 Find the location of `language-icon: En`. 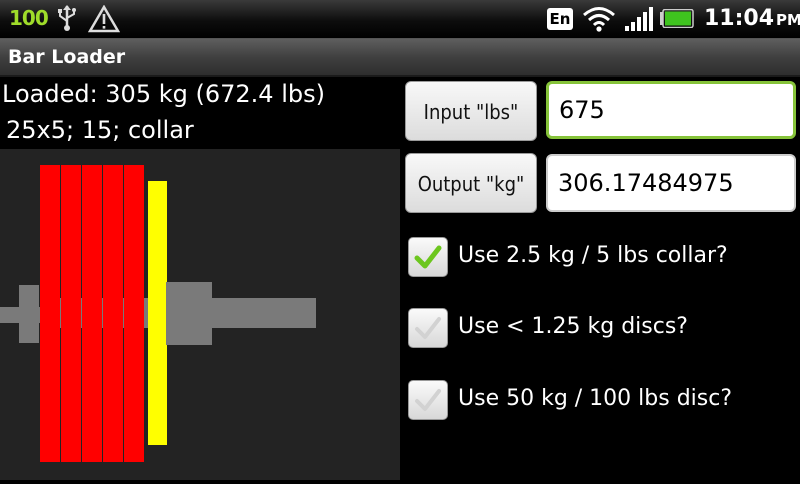

language-icon: En is located at coordinates (560, 19).